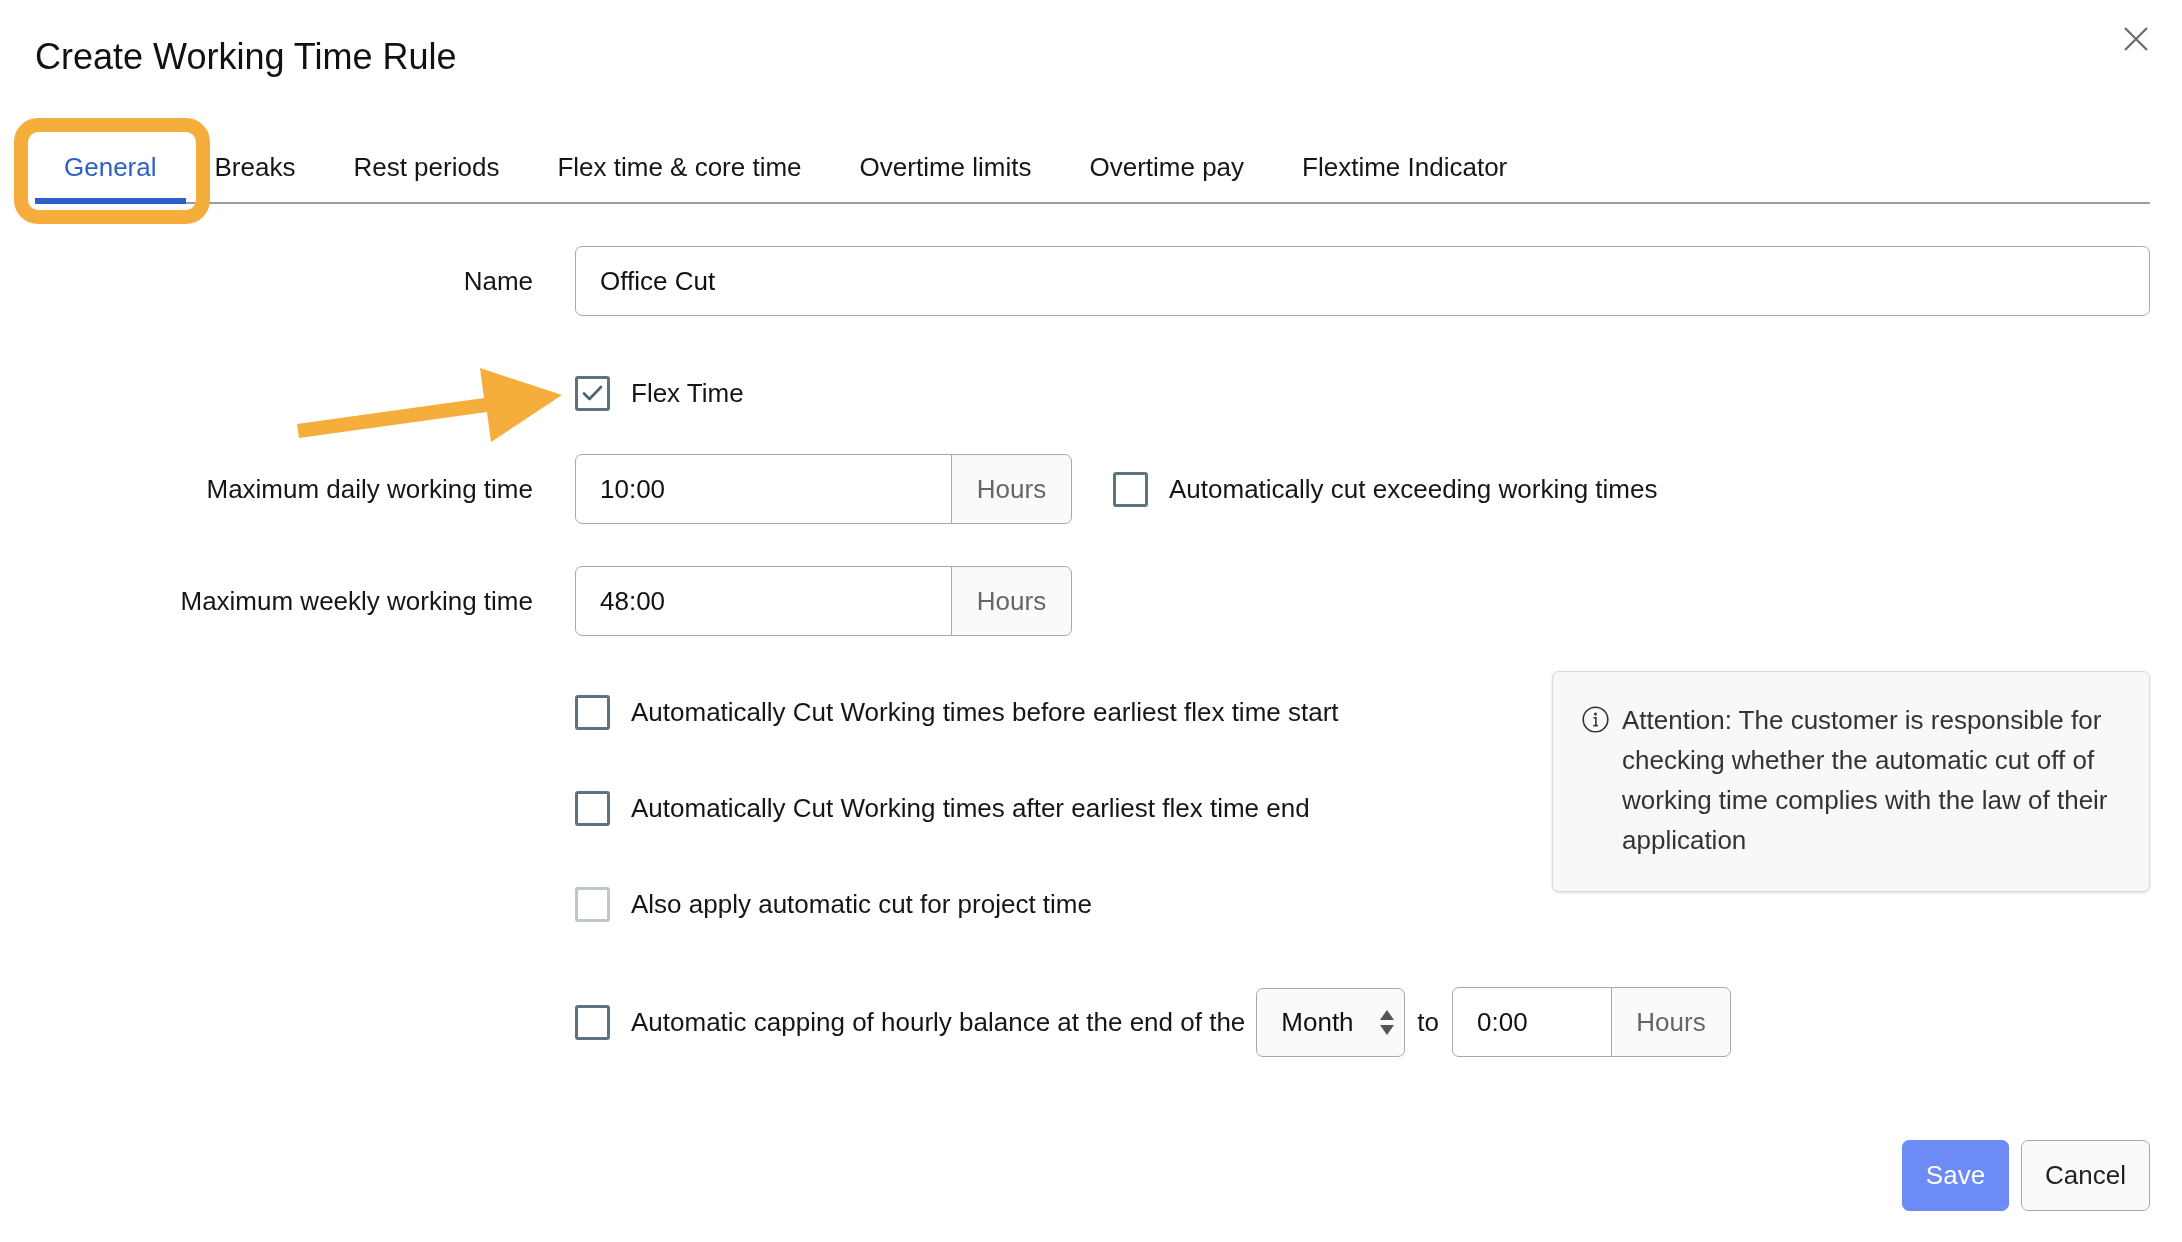 This screenshot has width=2182, height=1242. What do you see at coordinates (1331, 1022) in the screenshot?
I see `period-select: Month` at bounding box center [1331, 1022].